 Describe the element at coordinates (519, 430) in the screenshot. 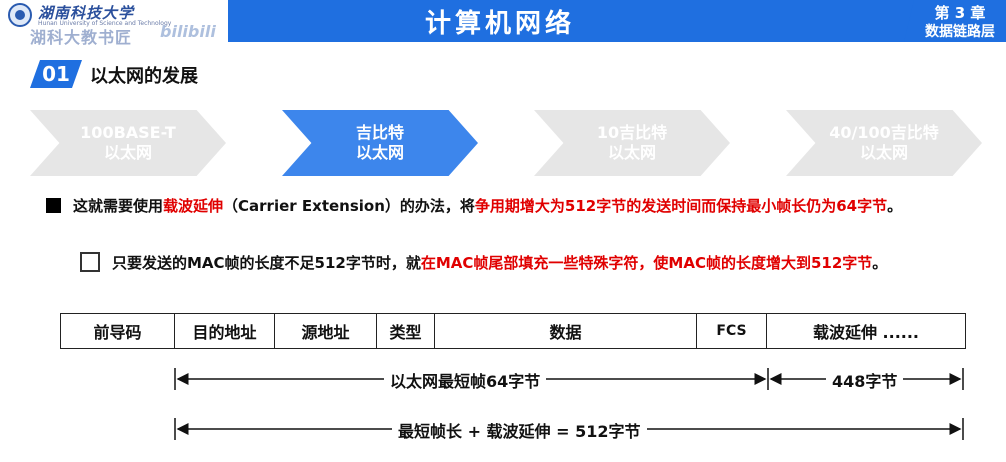

I see `label-total: 最短帧长 + 载波延伸 = 512字节` at that location.